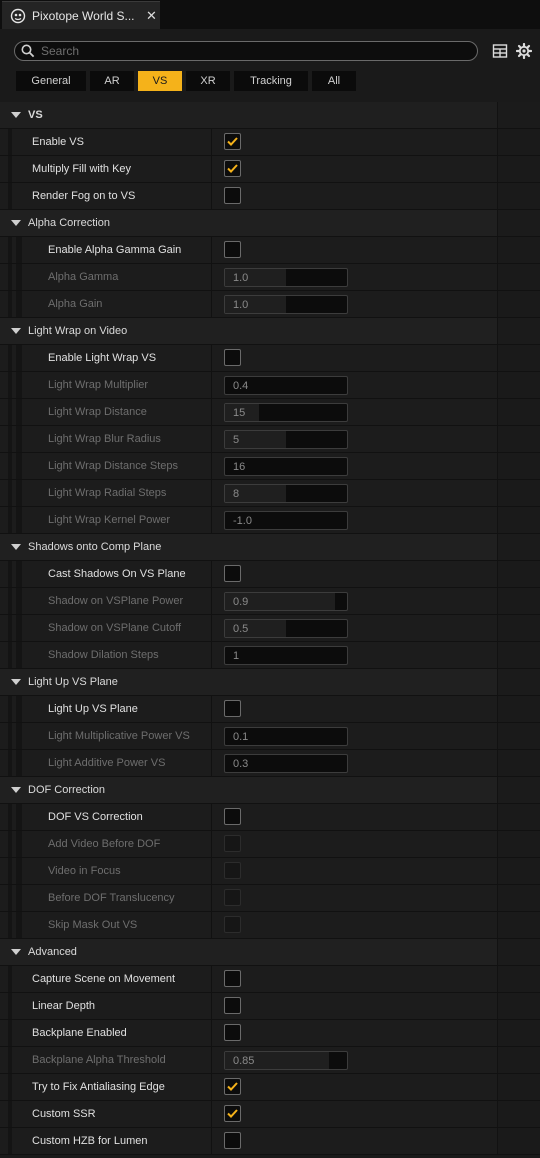 The width and height of the screenshot is (540, 1158). Describe the element at coordinates (81, 15) in the screenshot. I see `panel-tab: Pixotope World S... ✕` at that location.